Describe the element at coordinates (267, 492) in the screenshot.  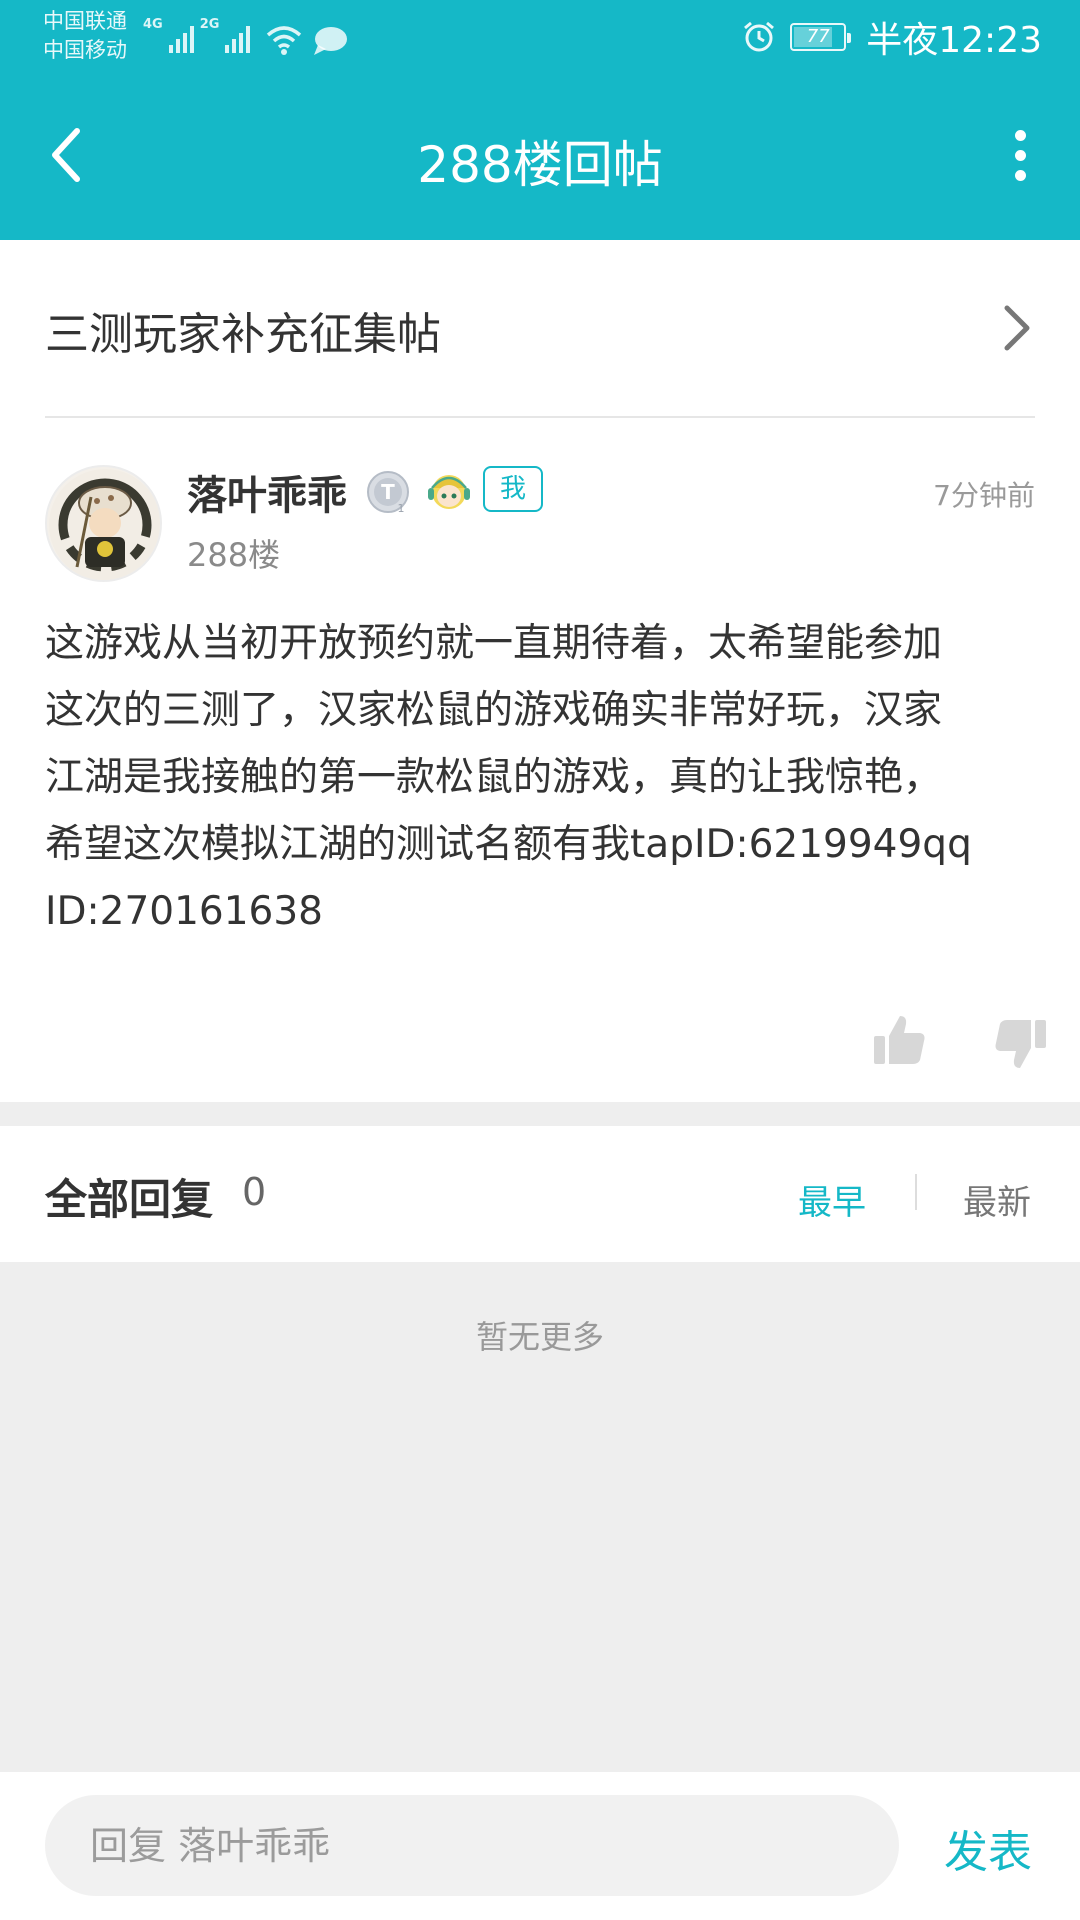
I see `post-username: 落叶乖乖` at that location.